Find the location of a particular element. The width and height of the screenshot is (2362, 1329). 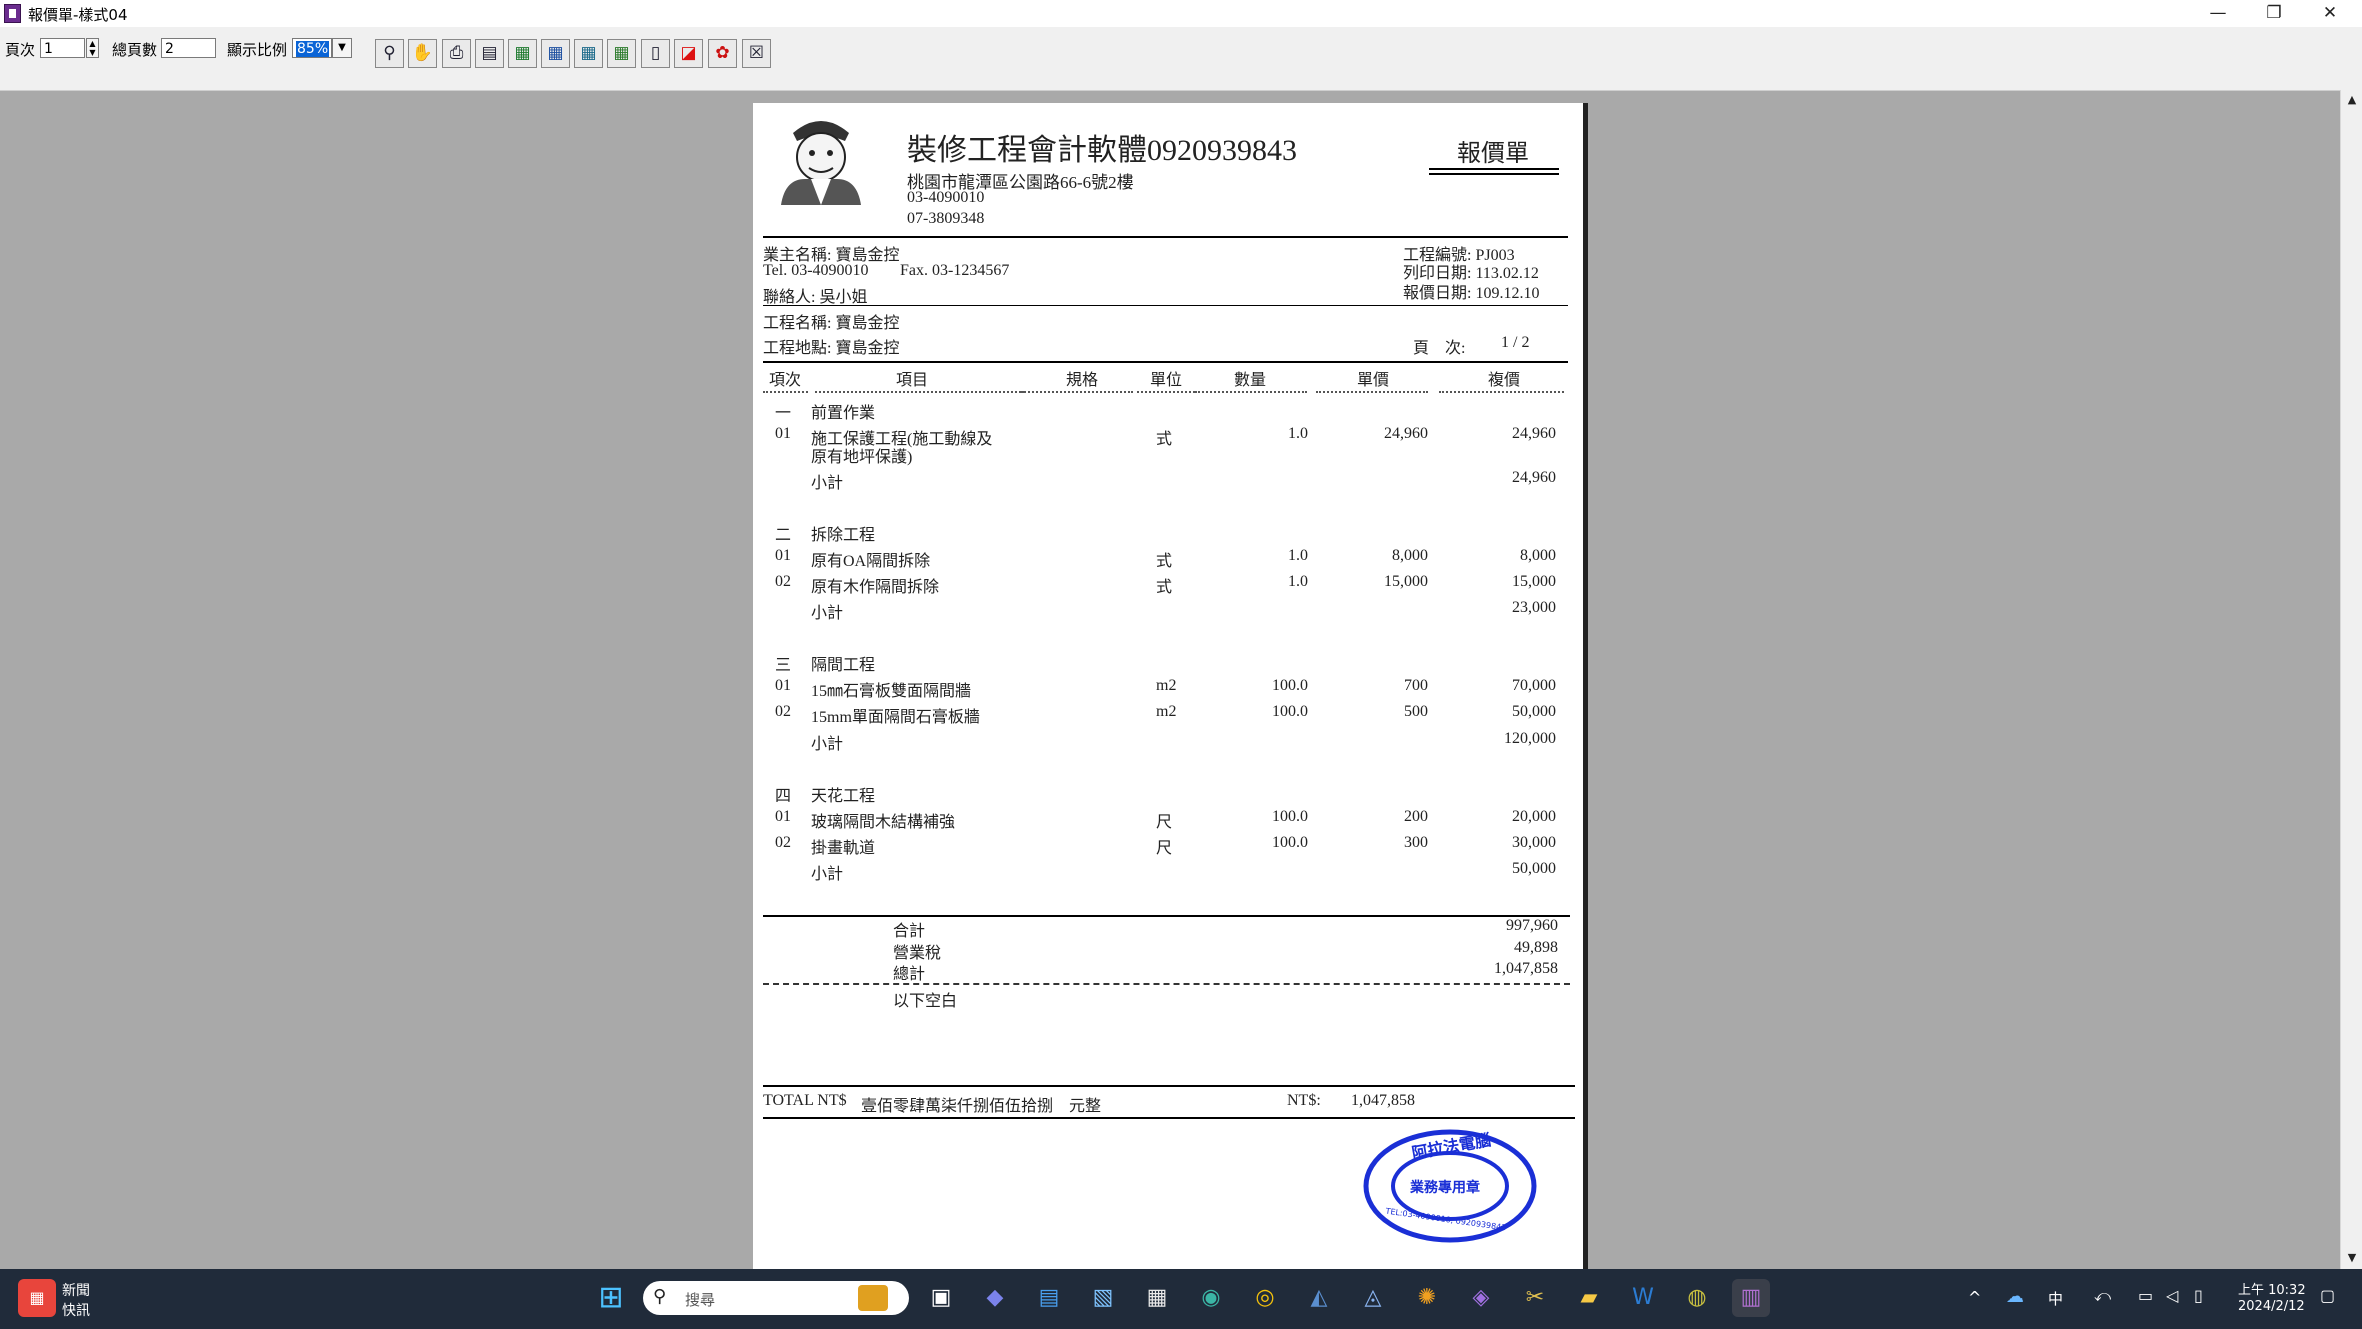

item-unit: 尺 is located at coordinates (1164, 822).